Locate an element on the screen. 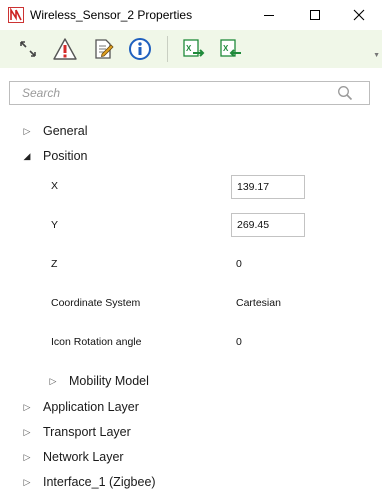  minimize-icon is located at coordinates (269, 15).